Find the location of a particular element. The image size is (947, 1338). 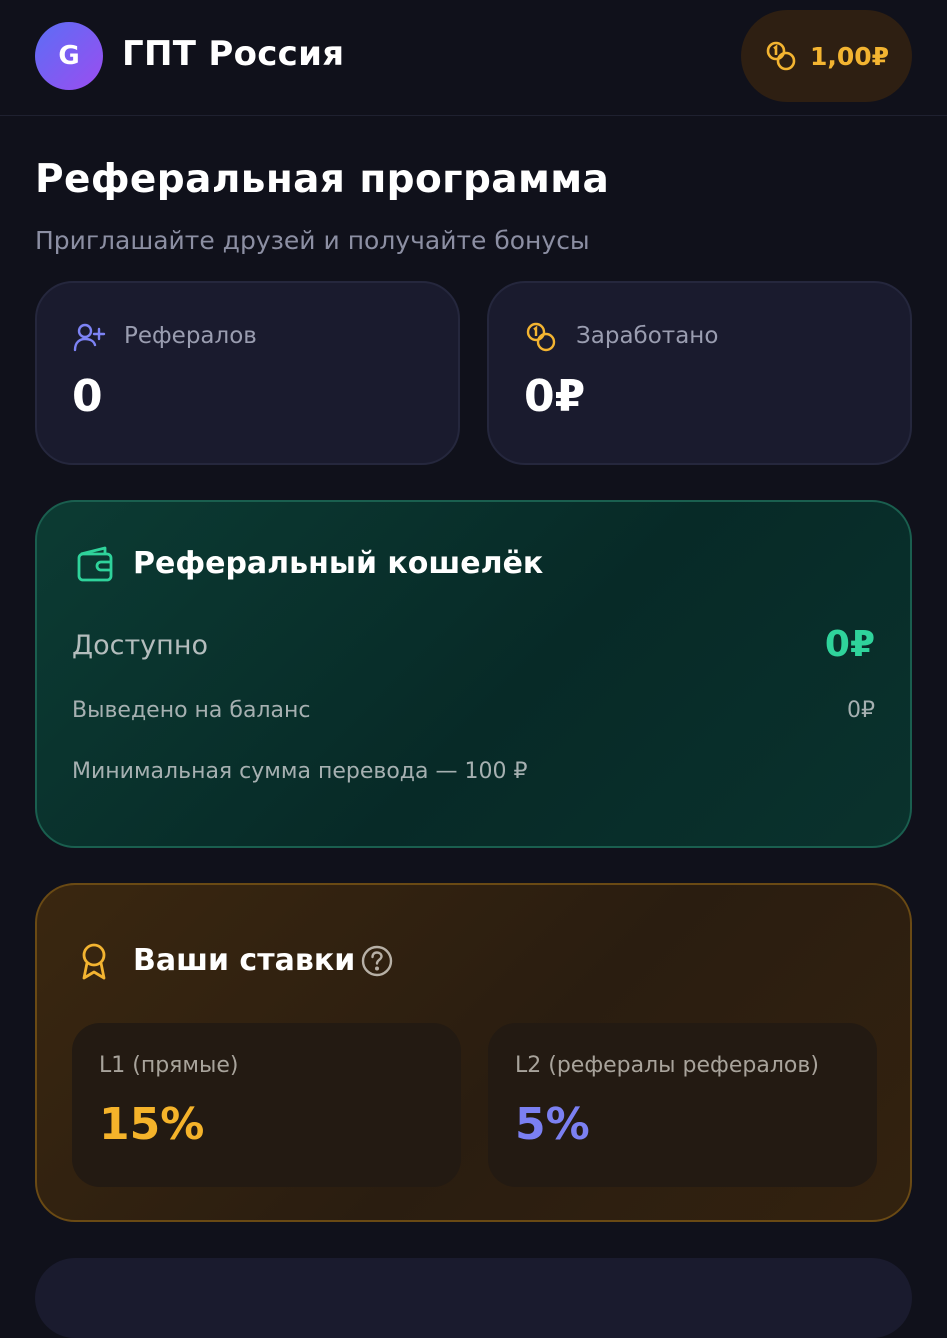

avatar: G is located at coordinates (69, 56).